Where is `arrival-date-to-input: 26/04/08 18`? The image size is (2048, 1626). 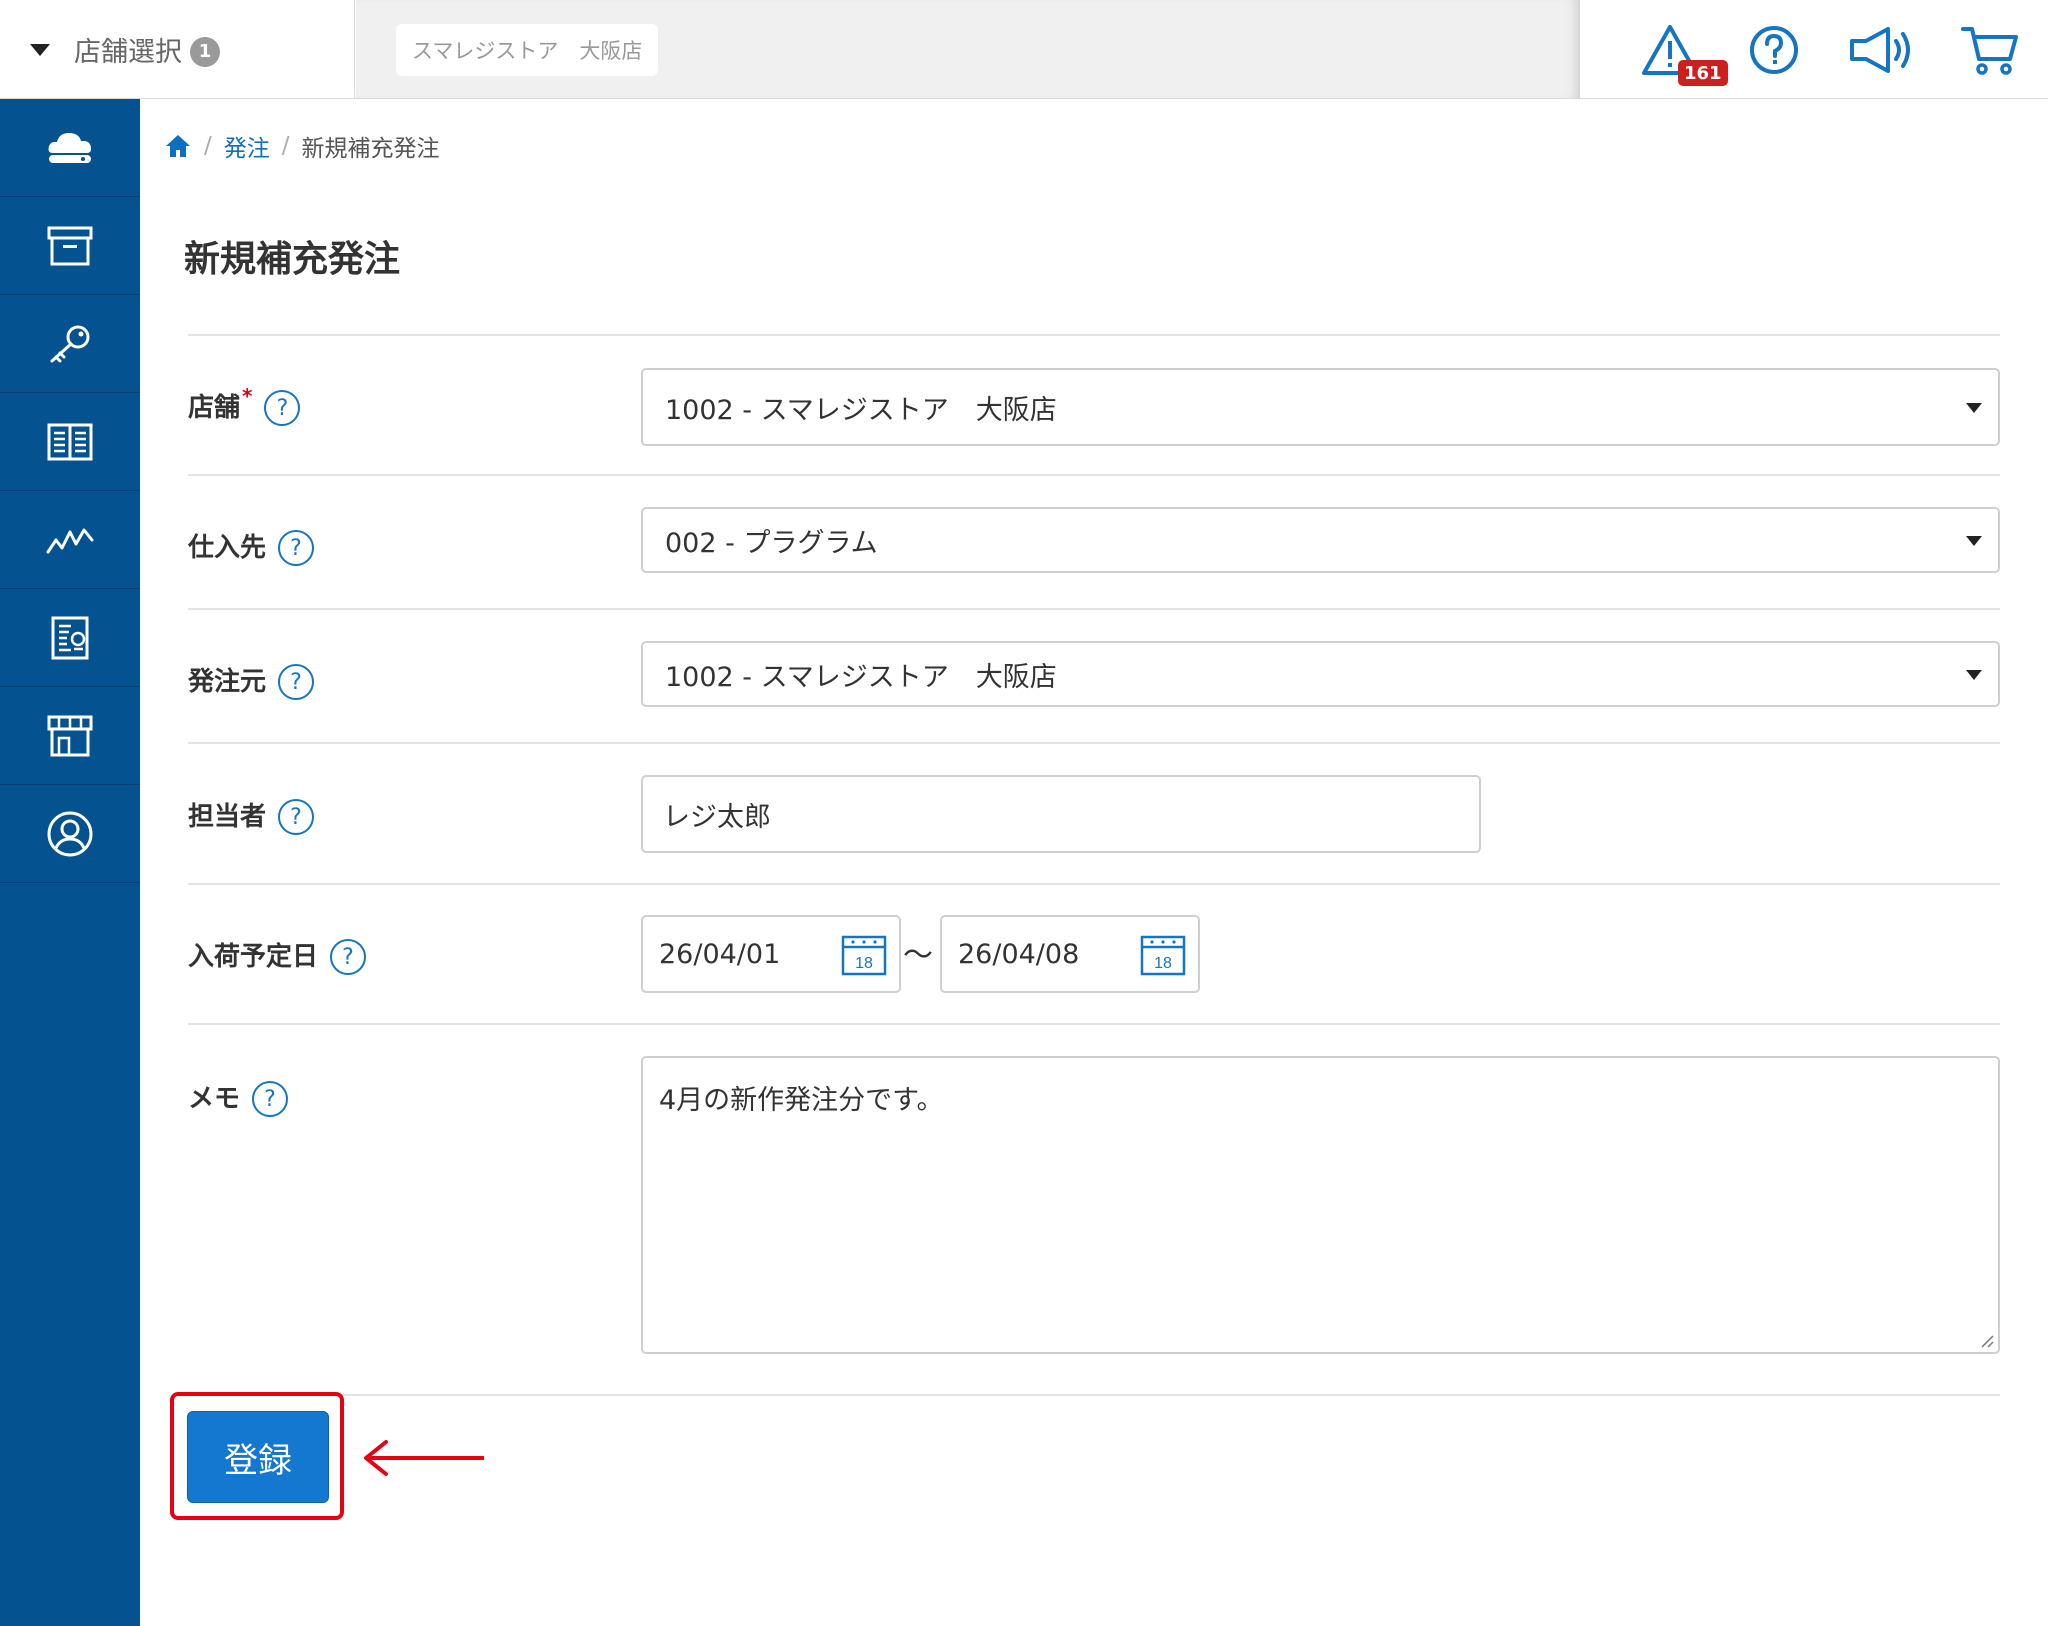
arrival-date-to-input: 26/04/08 18 is located at coordinates (1070, 954).